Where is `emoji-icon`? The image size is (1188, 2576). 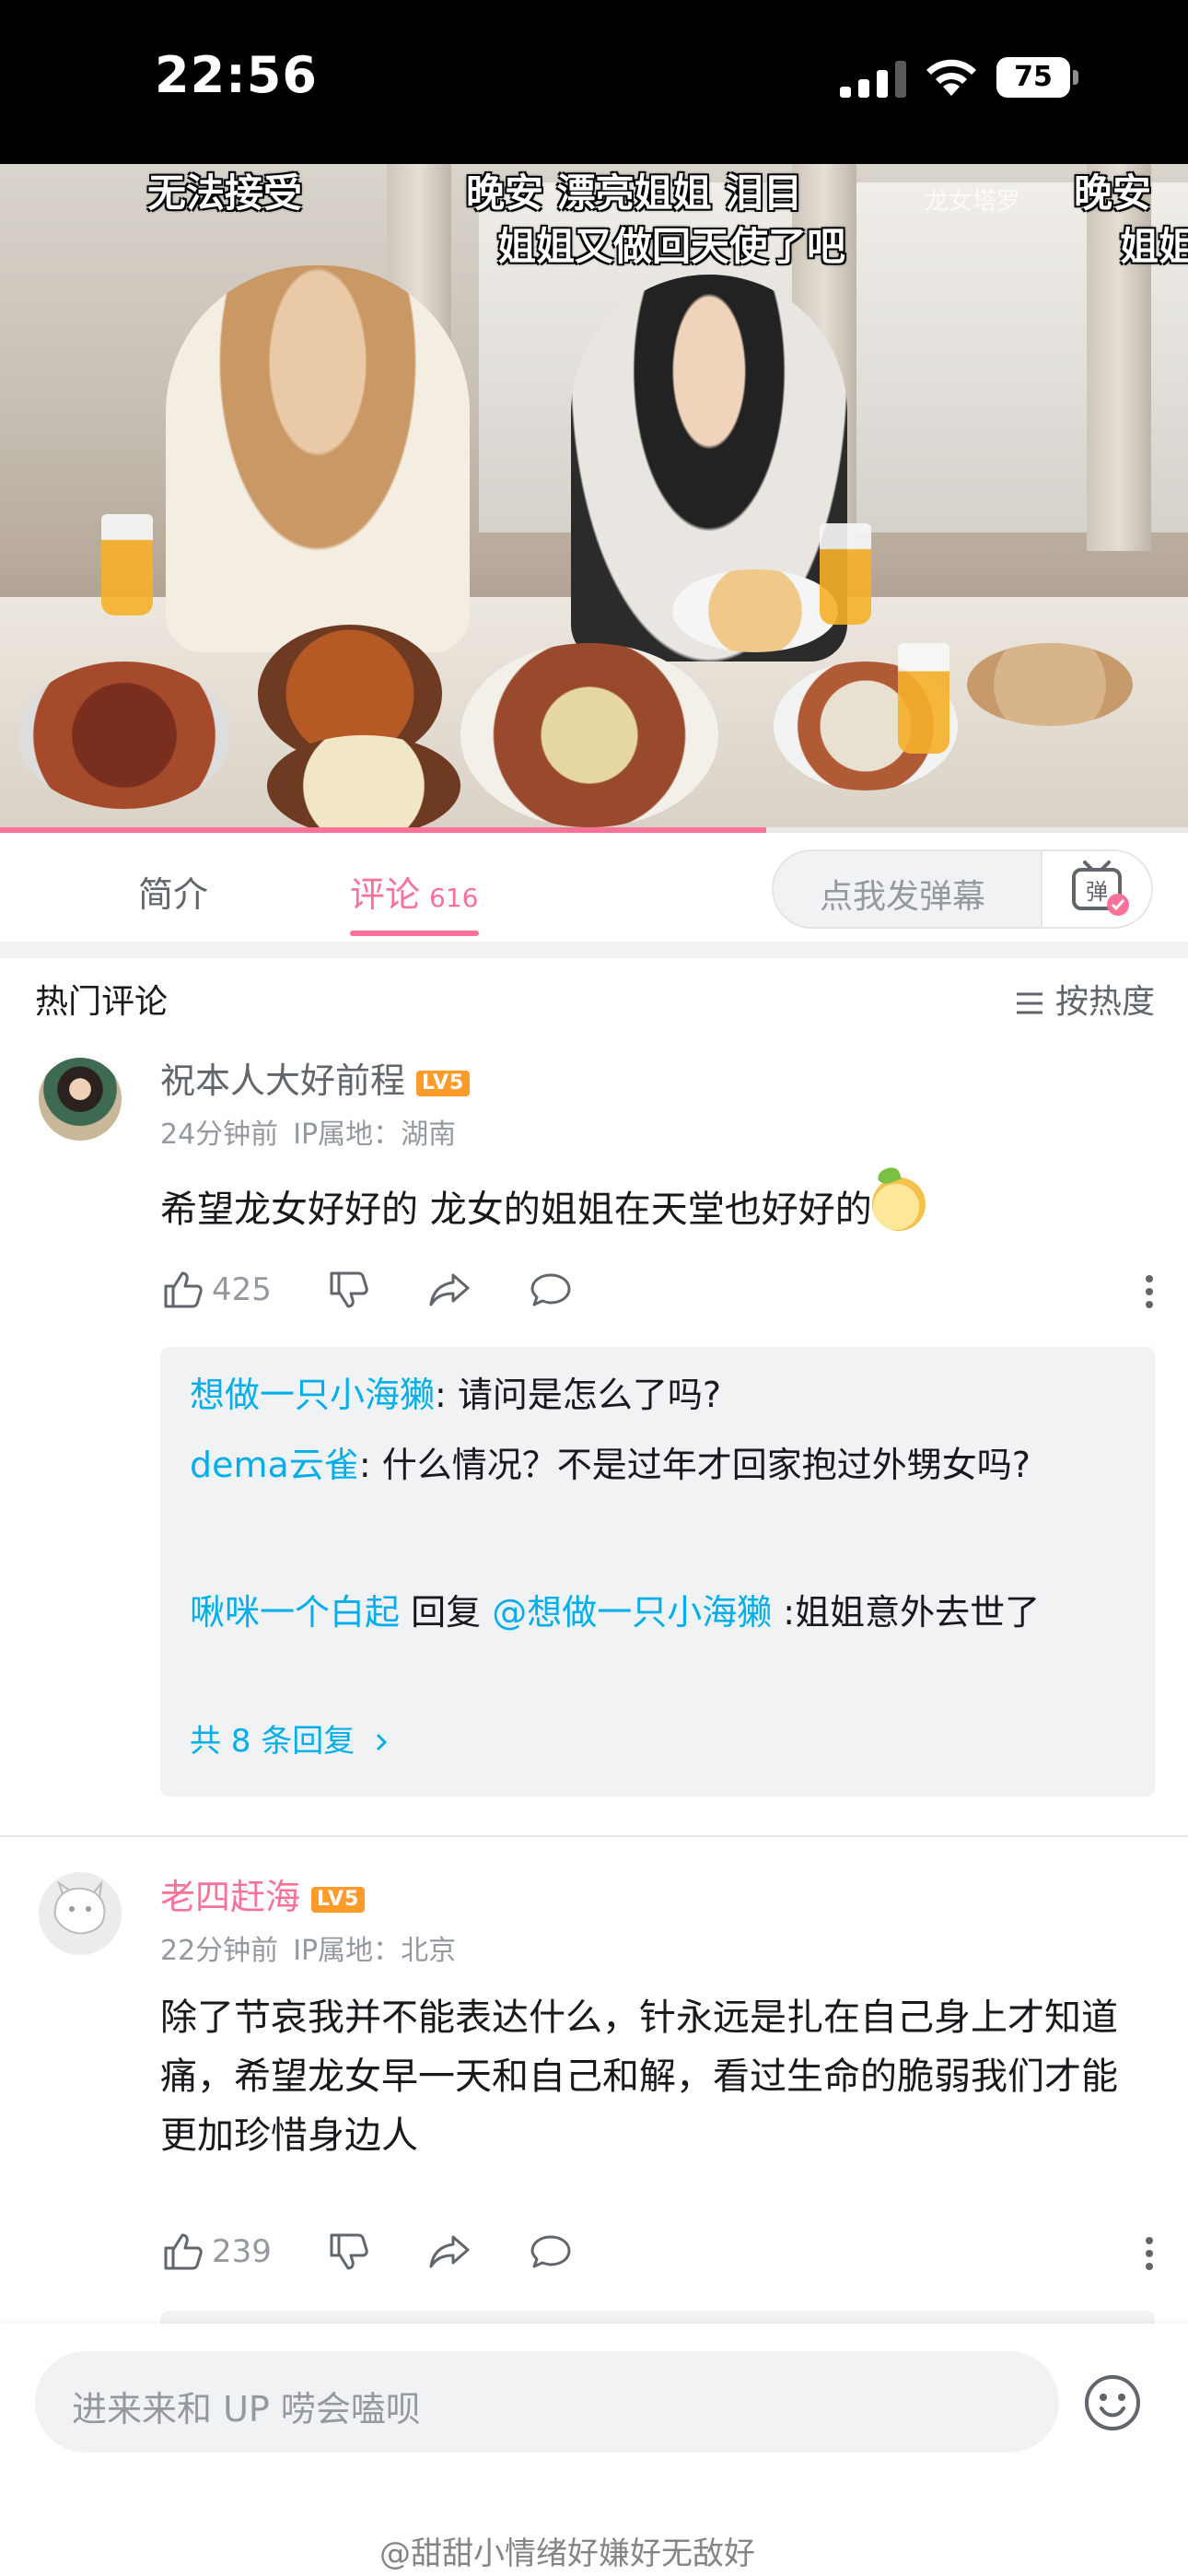
emoji-icon is located at coordinates (898, 1204).